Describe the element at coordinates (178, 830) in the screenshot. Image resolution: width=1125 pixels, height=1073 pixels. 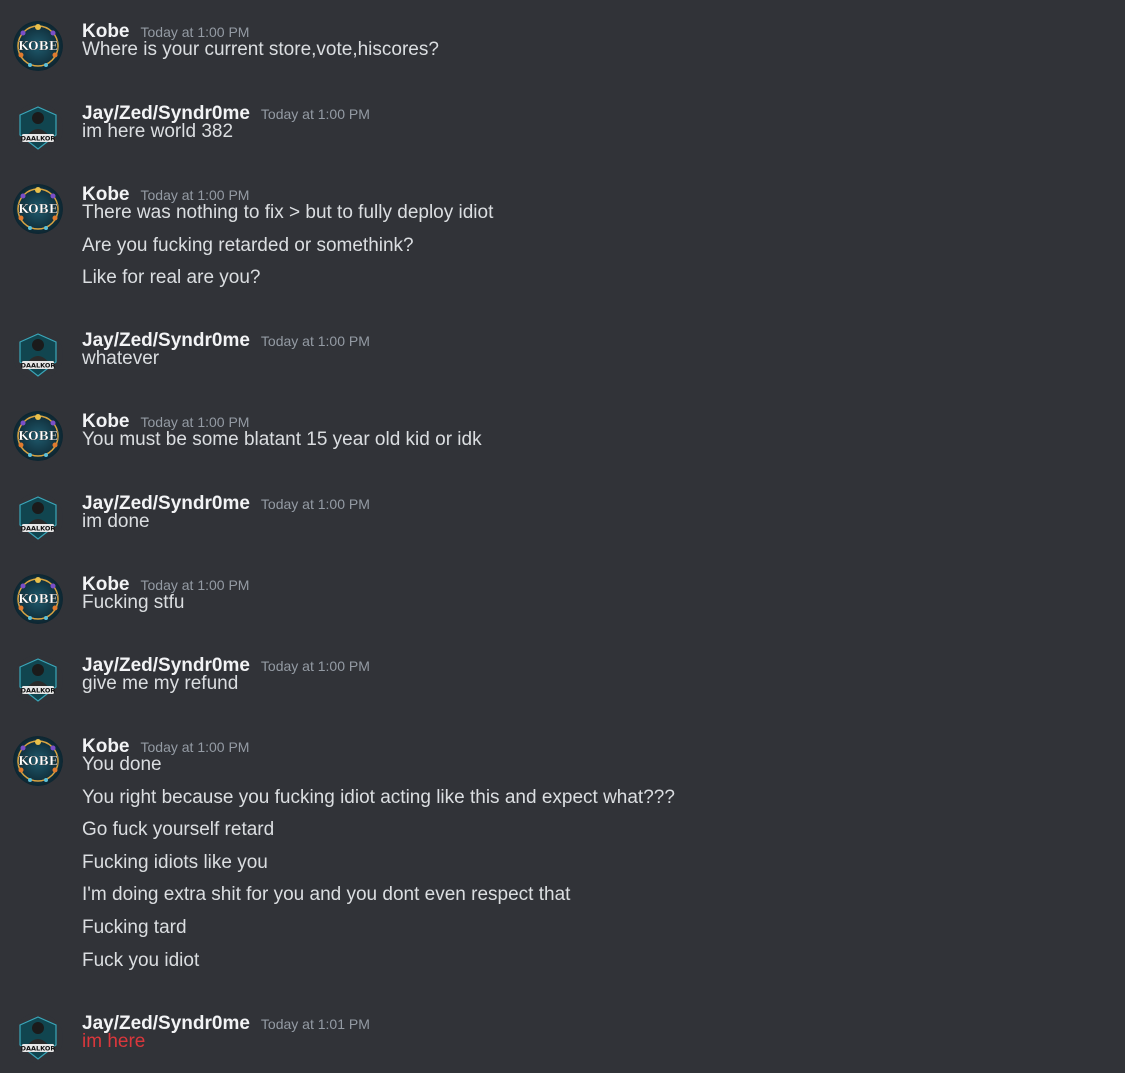
I see `message-text: Go fuck yourself retard` at that location.